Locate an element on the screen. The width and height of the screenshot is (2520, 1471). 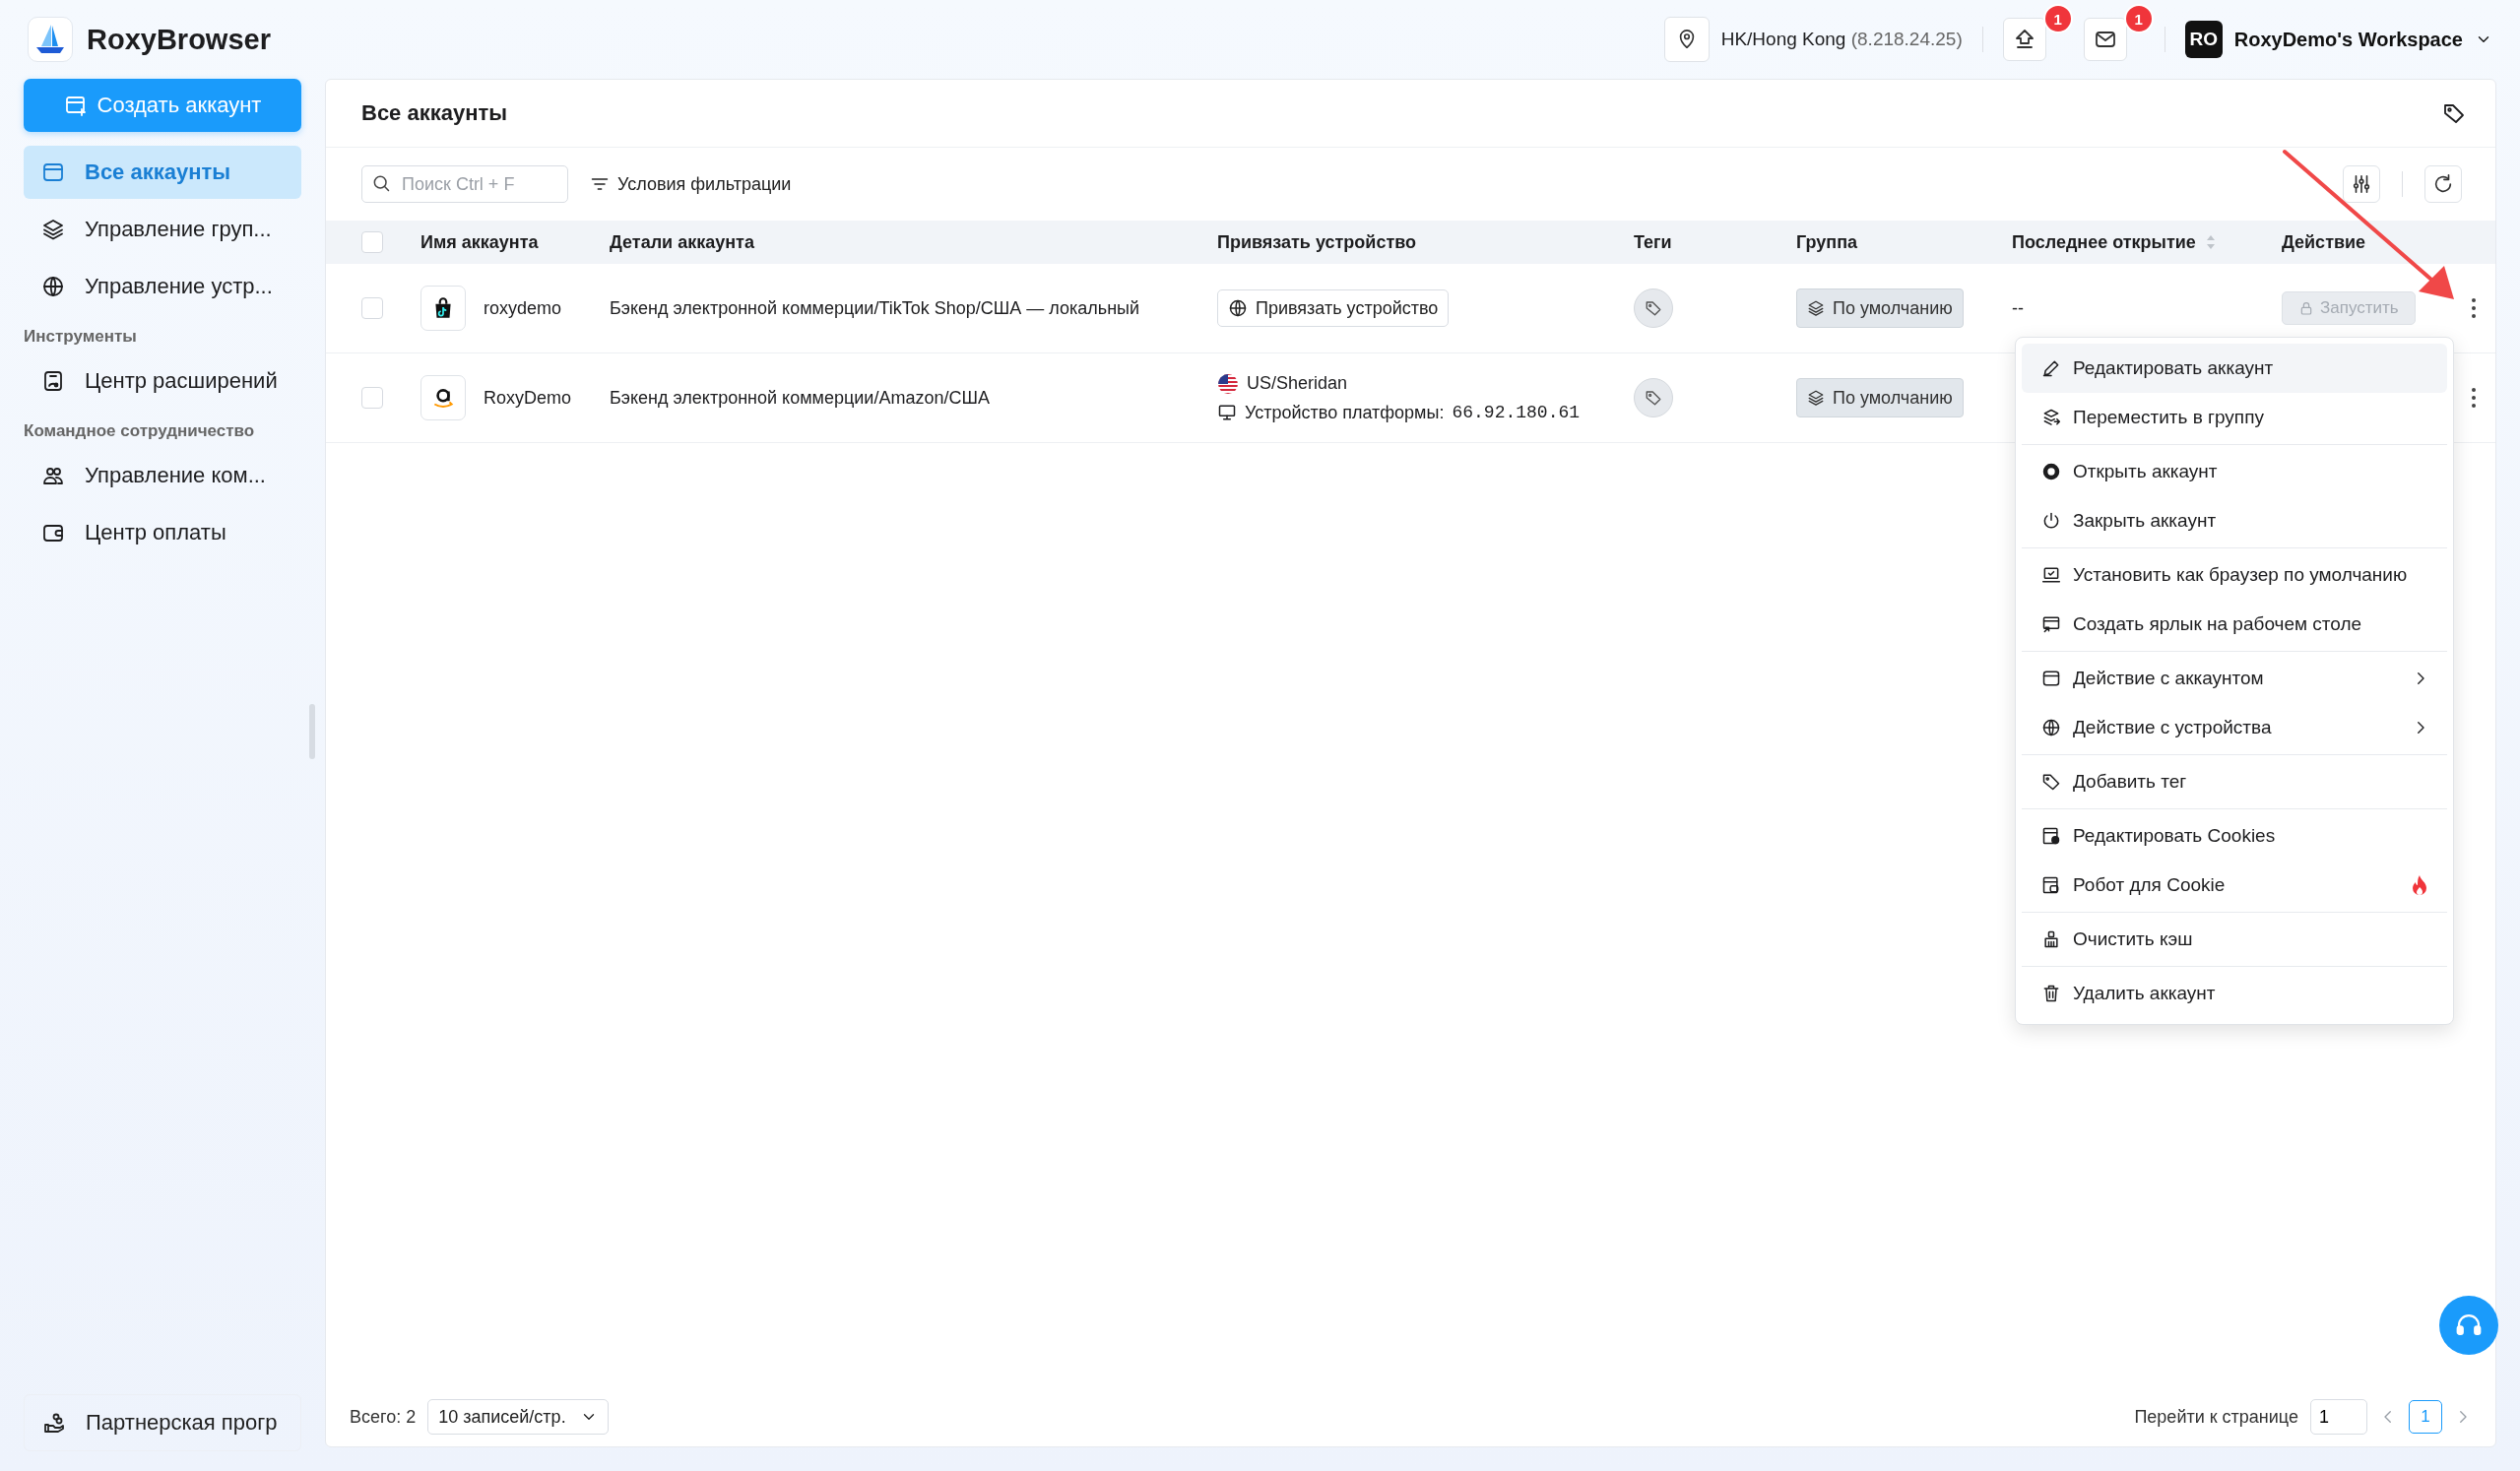
shortcut-icon is located at coordinates (2051, 624).